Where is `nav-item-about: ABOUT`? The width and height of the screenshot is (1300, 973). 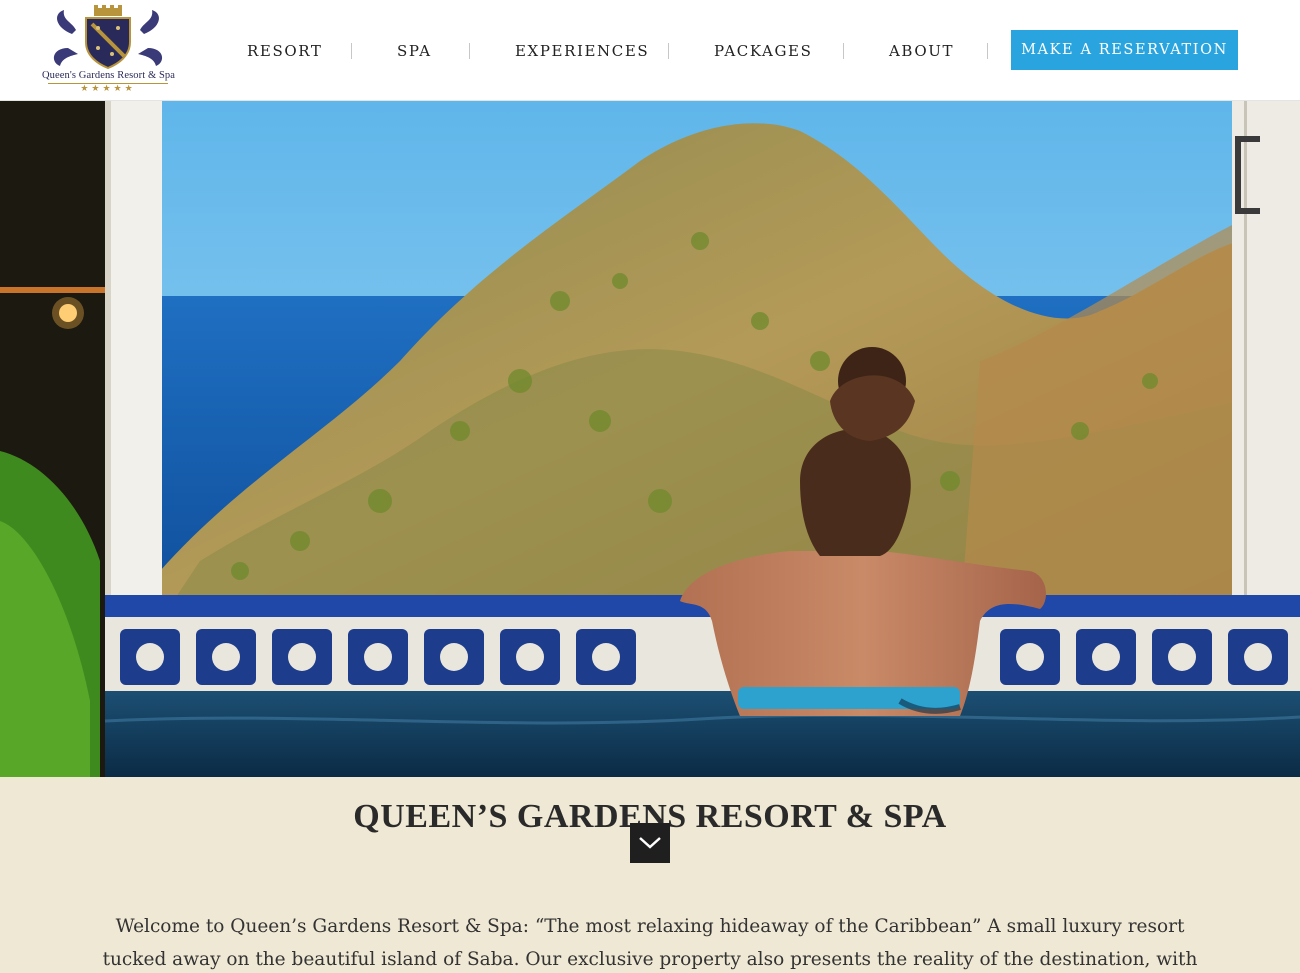 nav-item-about: ABOUT is located at coordinates (921, 51).